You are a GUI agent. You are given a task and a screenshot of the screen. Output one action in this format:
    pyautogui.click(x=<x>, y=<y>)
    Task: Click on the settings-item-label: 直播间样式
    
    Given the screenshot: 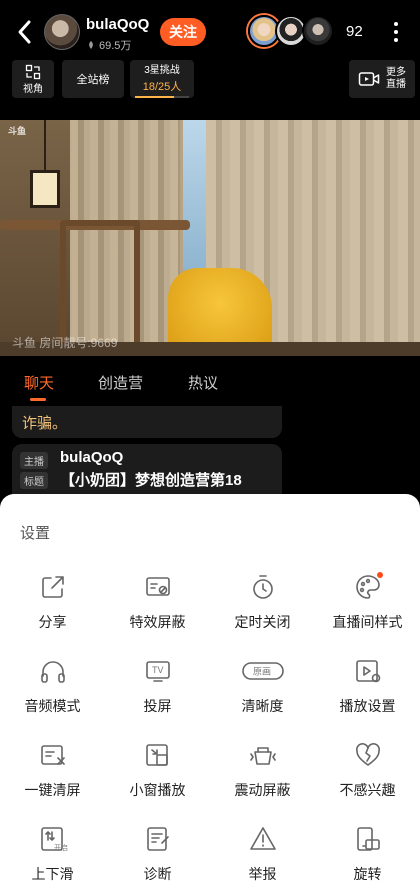 What is the action you would take?
    pyautogui.click(x=367, y=622)
    